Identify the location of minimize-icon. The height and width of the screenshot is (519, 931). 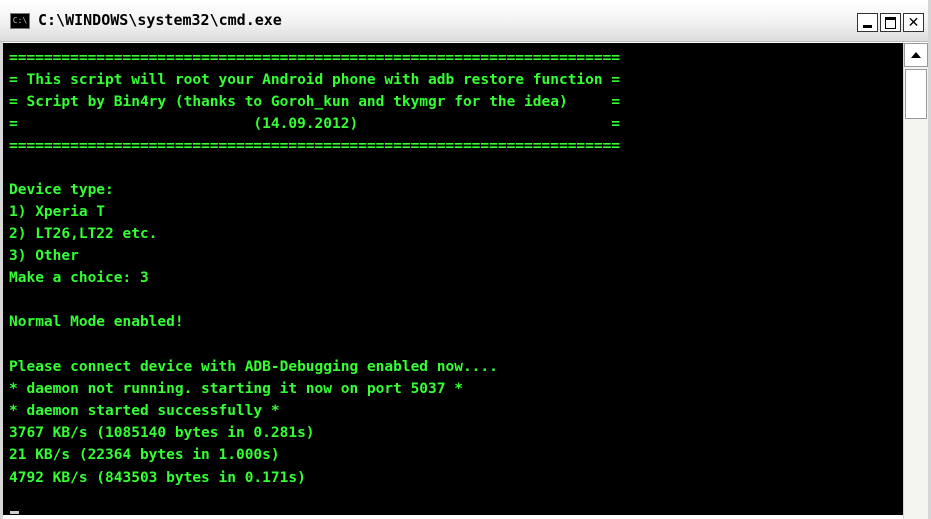
(867, 26).